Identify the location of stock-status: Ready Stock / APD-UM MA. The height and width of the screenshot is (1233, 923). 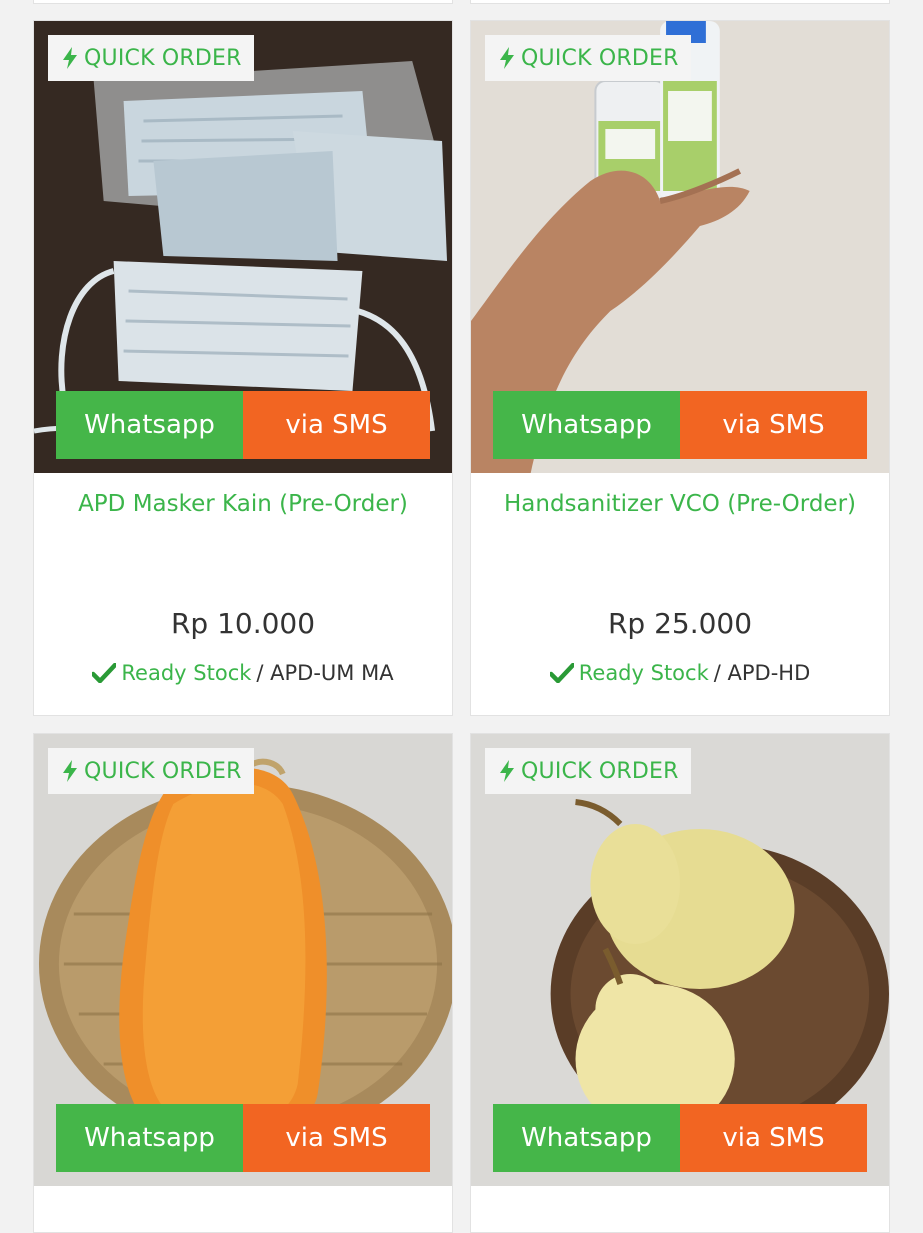
(243, 673).